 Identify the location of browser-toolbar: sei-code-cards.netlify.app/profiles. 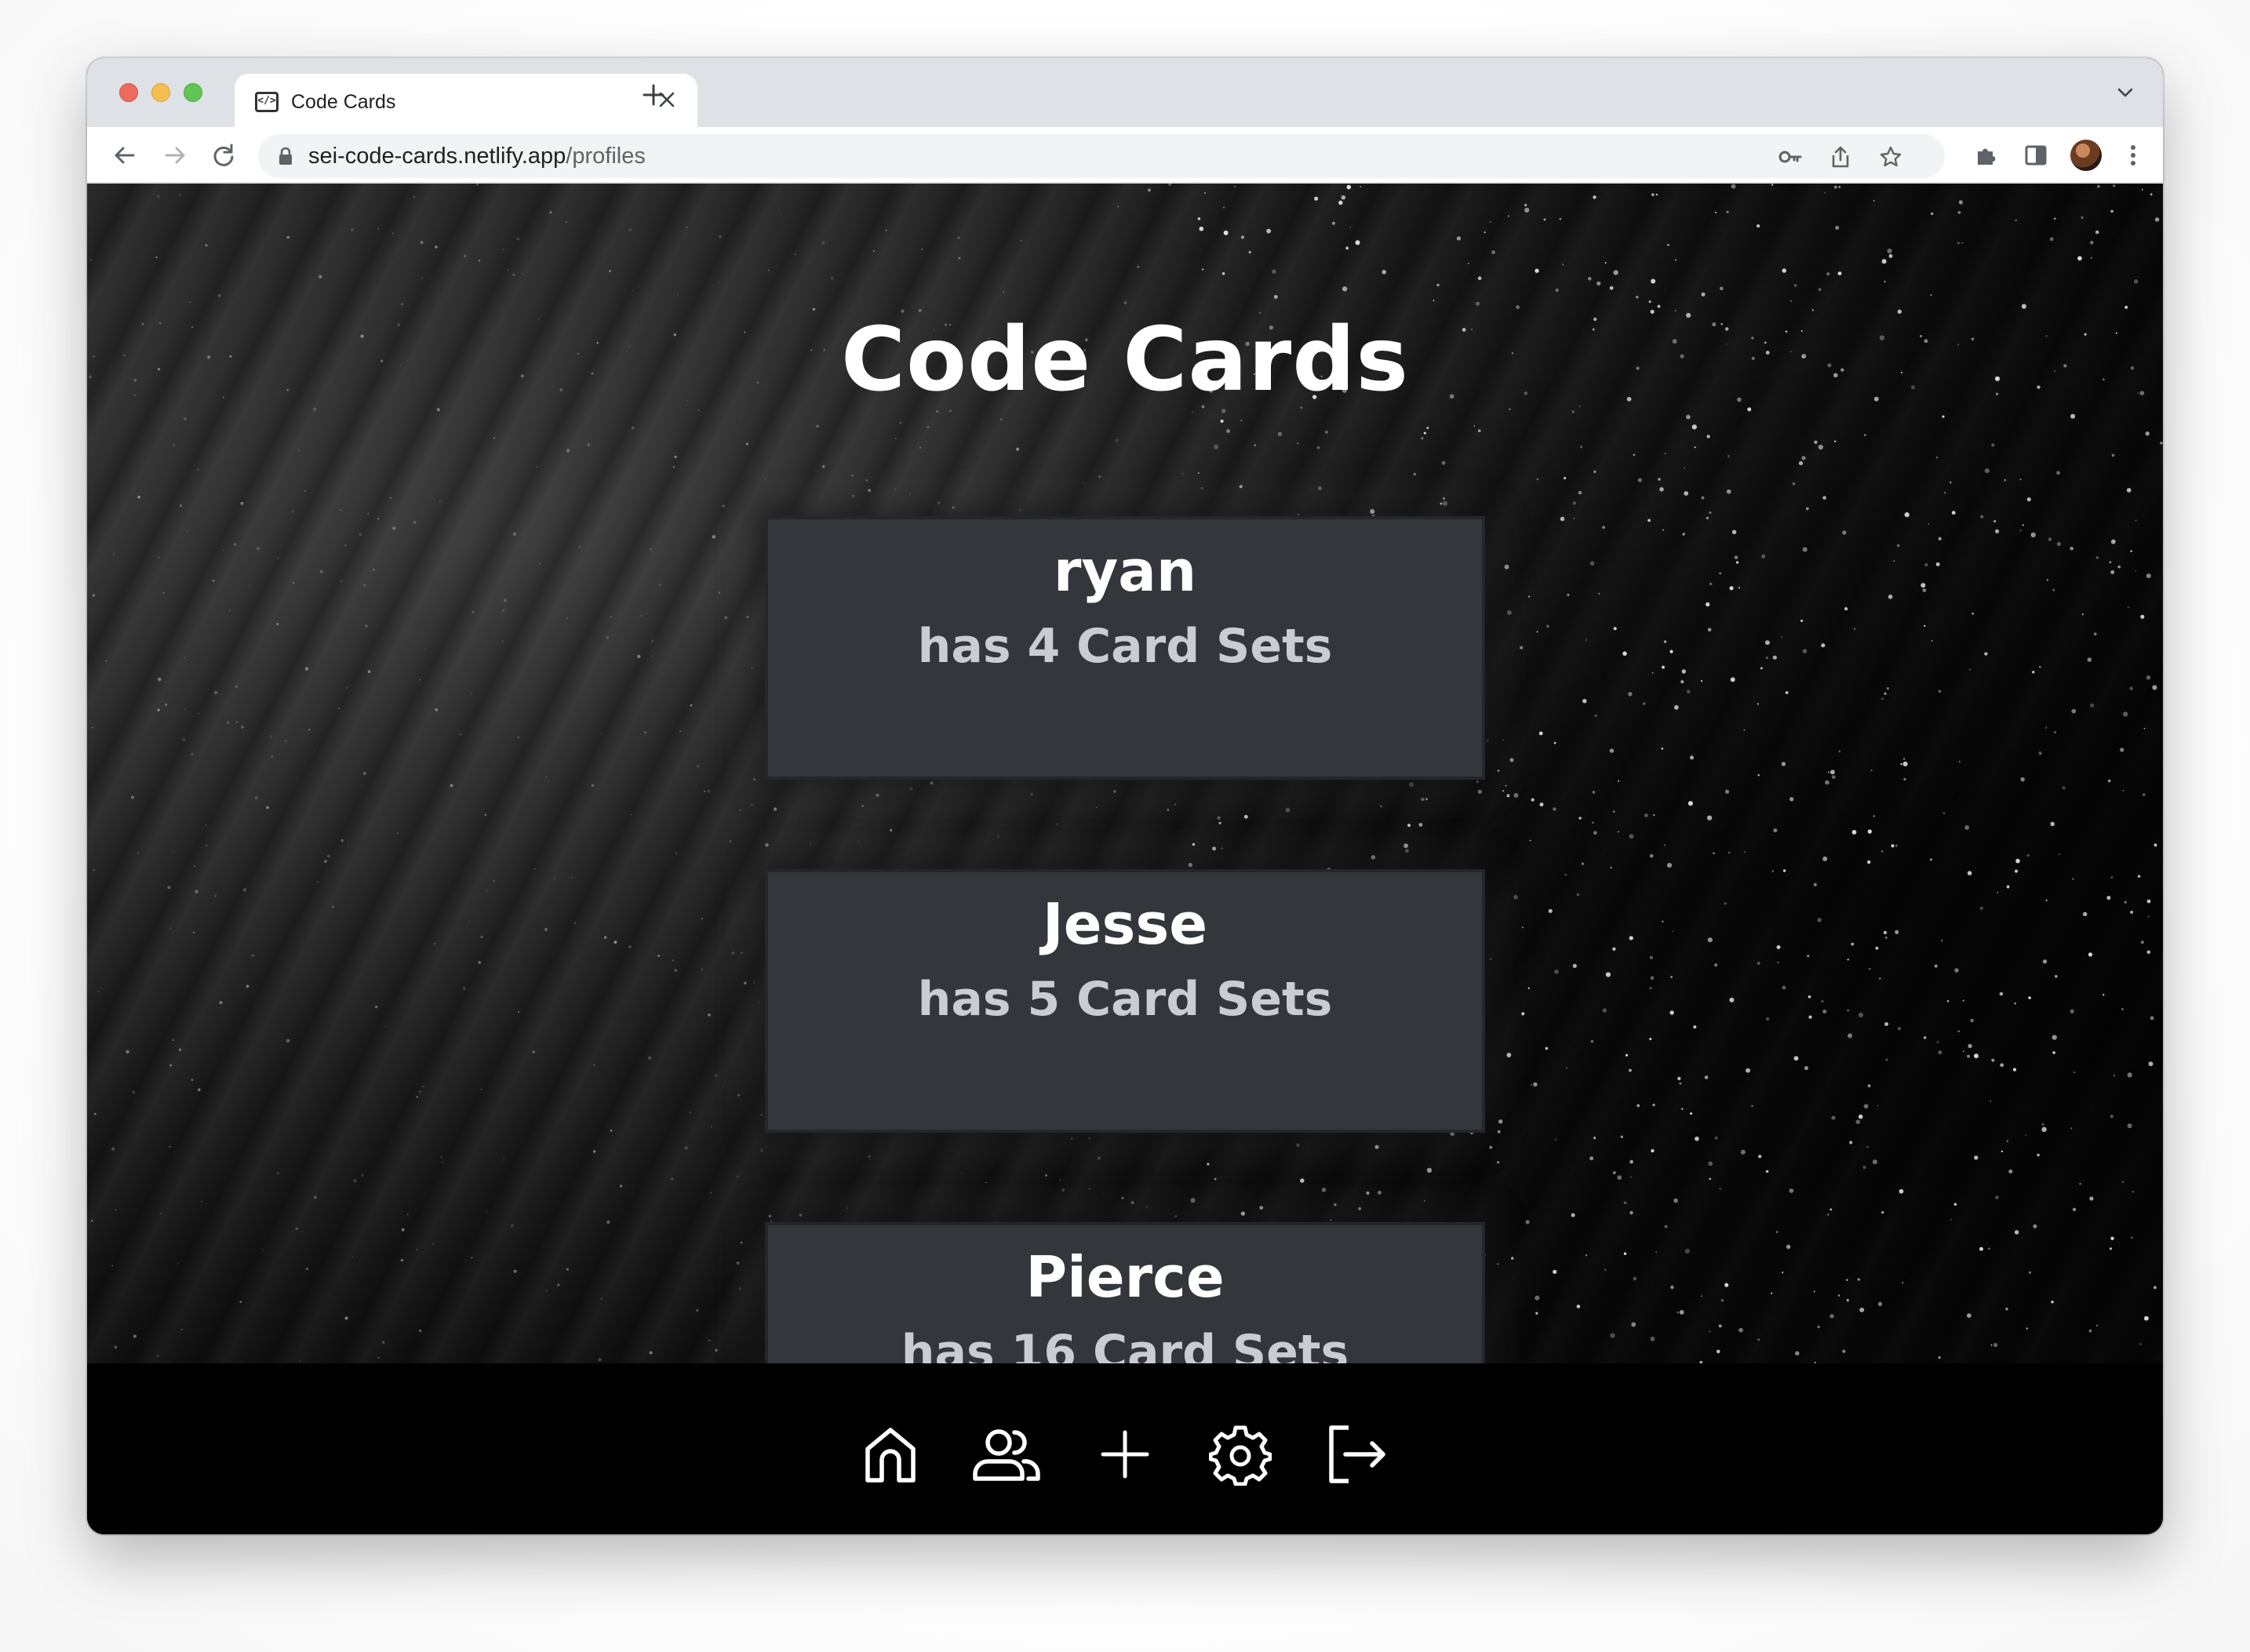
(1125, 156).